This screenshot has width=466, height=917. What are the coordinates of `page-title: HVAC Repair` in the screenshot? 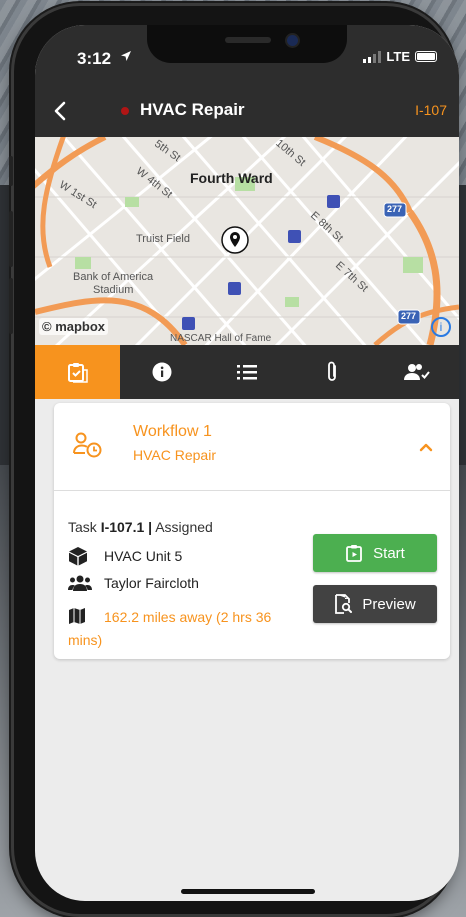 It's located at (192, 109).